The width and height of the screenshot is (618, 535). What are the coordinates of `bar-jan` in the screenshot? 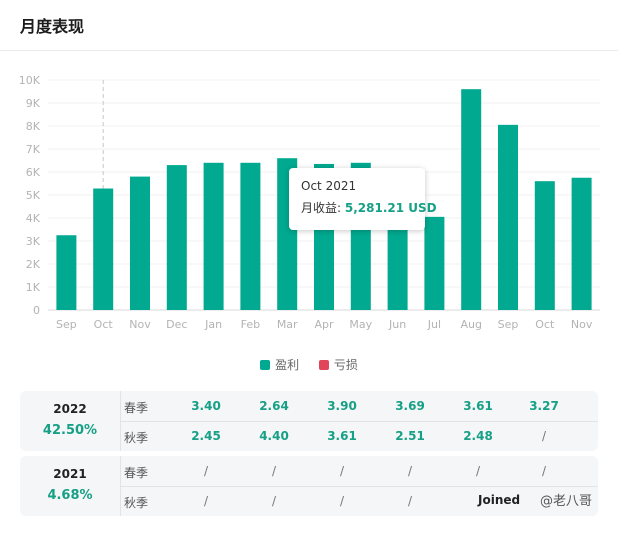 It's located at (213, 236).